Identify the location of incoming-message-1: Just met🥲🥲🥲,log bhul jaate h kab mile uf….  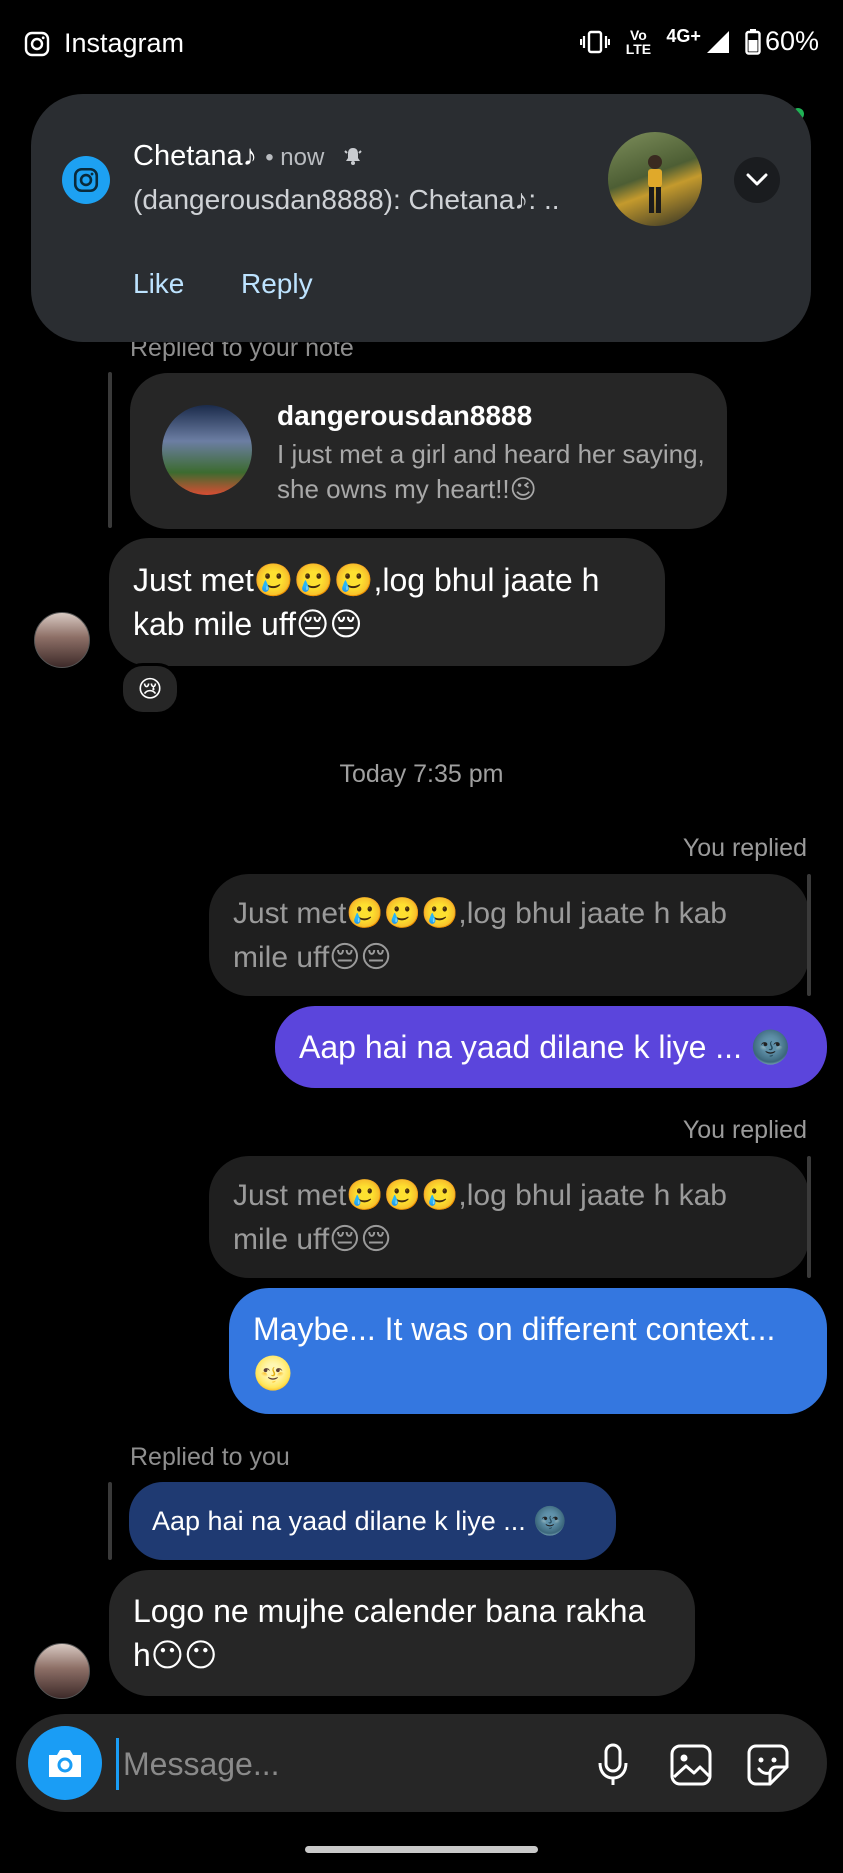
(387, 602).